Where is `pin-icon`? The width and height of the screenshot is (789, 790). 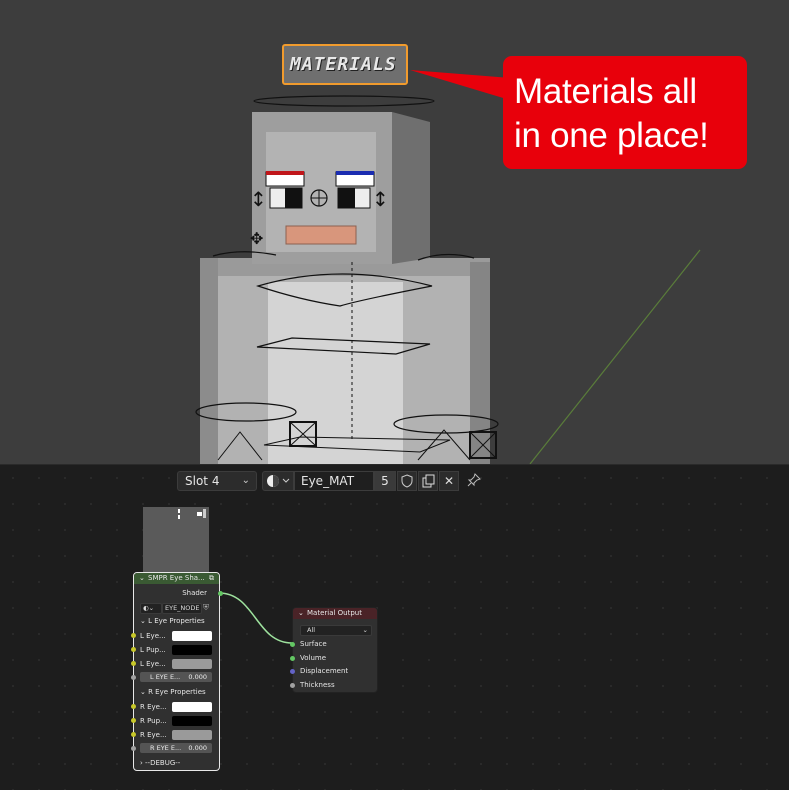 pin-icon is located at coordinates (474, 480).